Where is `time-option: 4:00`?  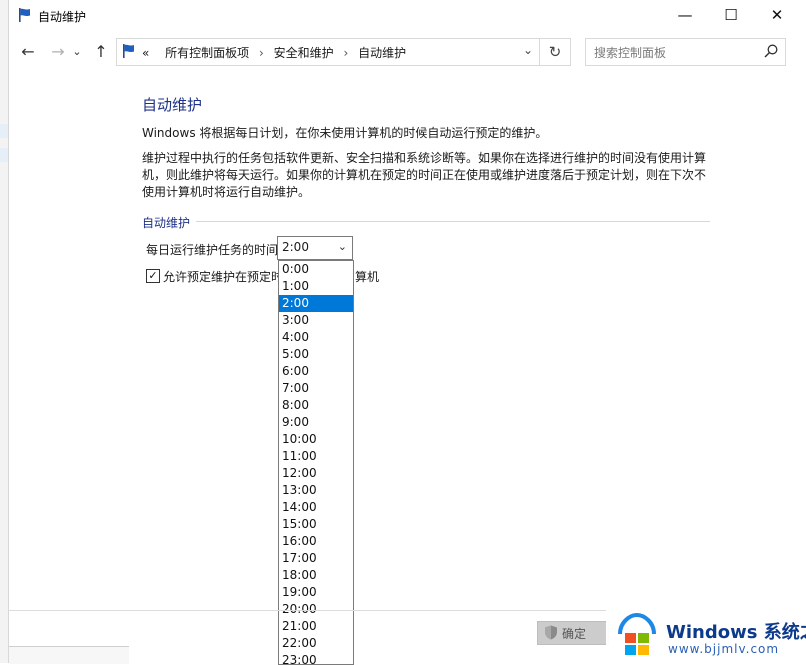
time-option: 4:00 is located at coordinates (316, 337).